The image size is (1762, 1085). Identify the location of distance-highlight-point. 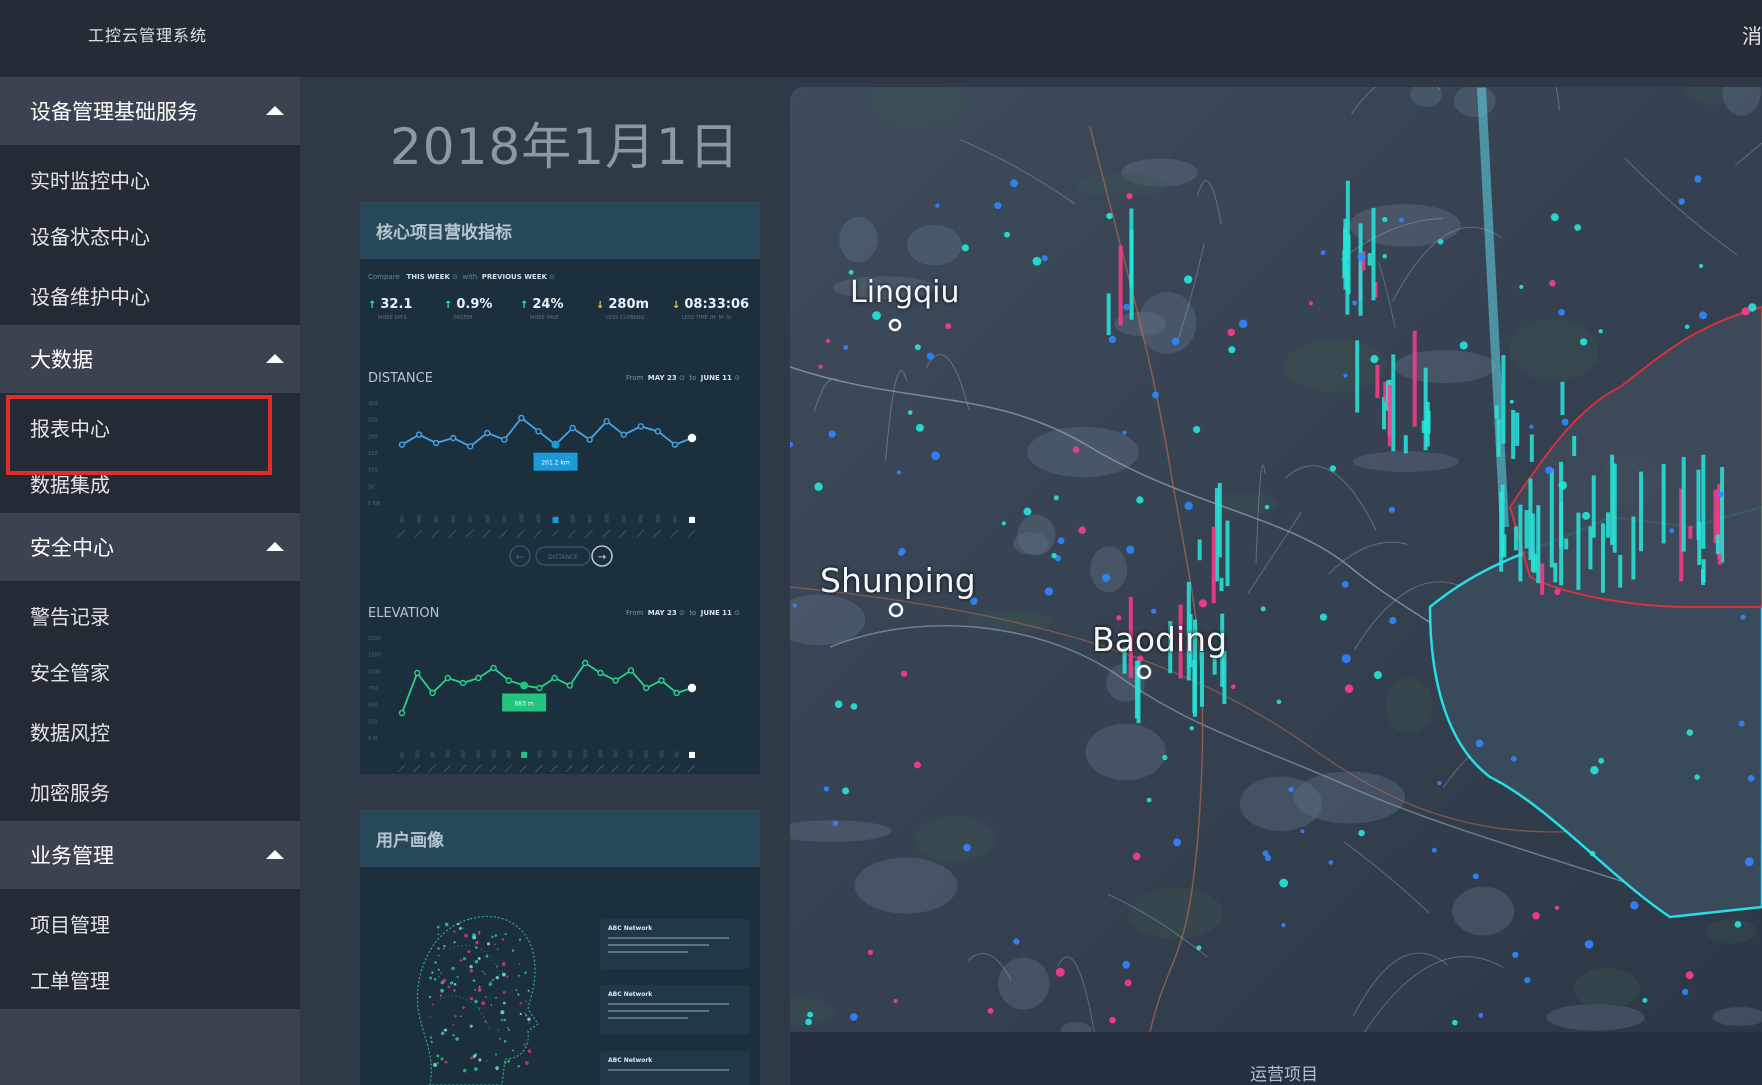
(555, 444).